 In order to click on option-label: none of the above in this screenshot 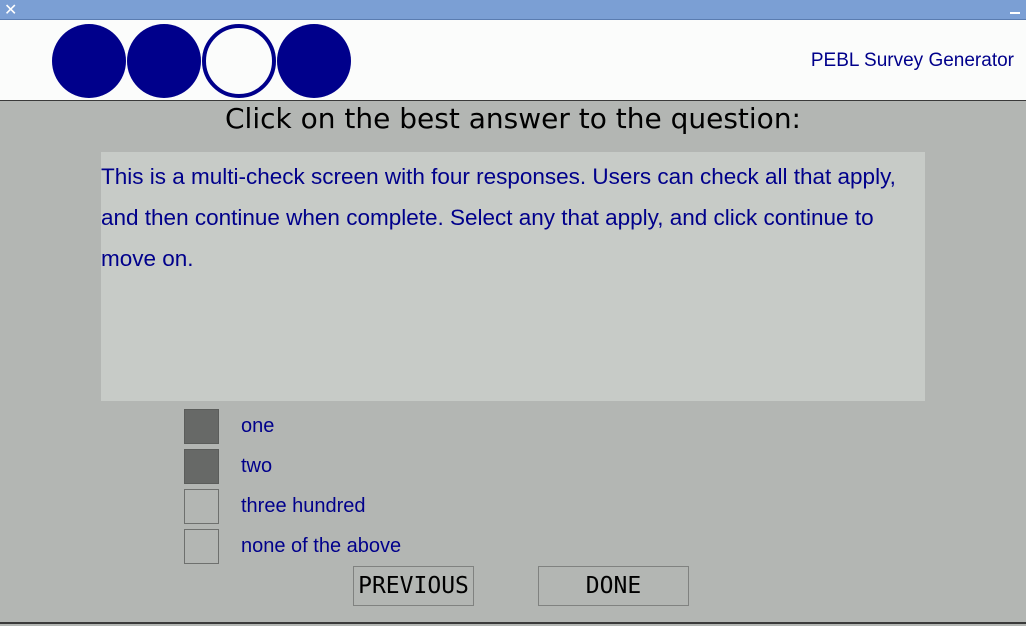, I will do `click(321, 546)`.